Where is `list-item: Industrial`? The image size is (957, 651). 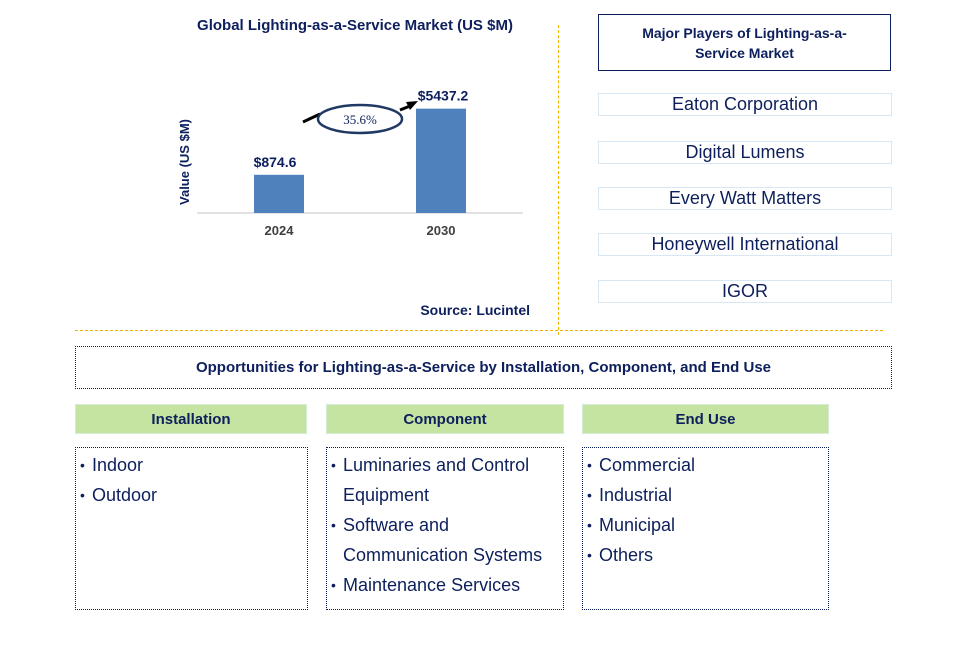
list-item: Industrial is located at coordinates (705, 495).